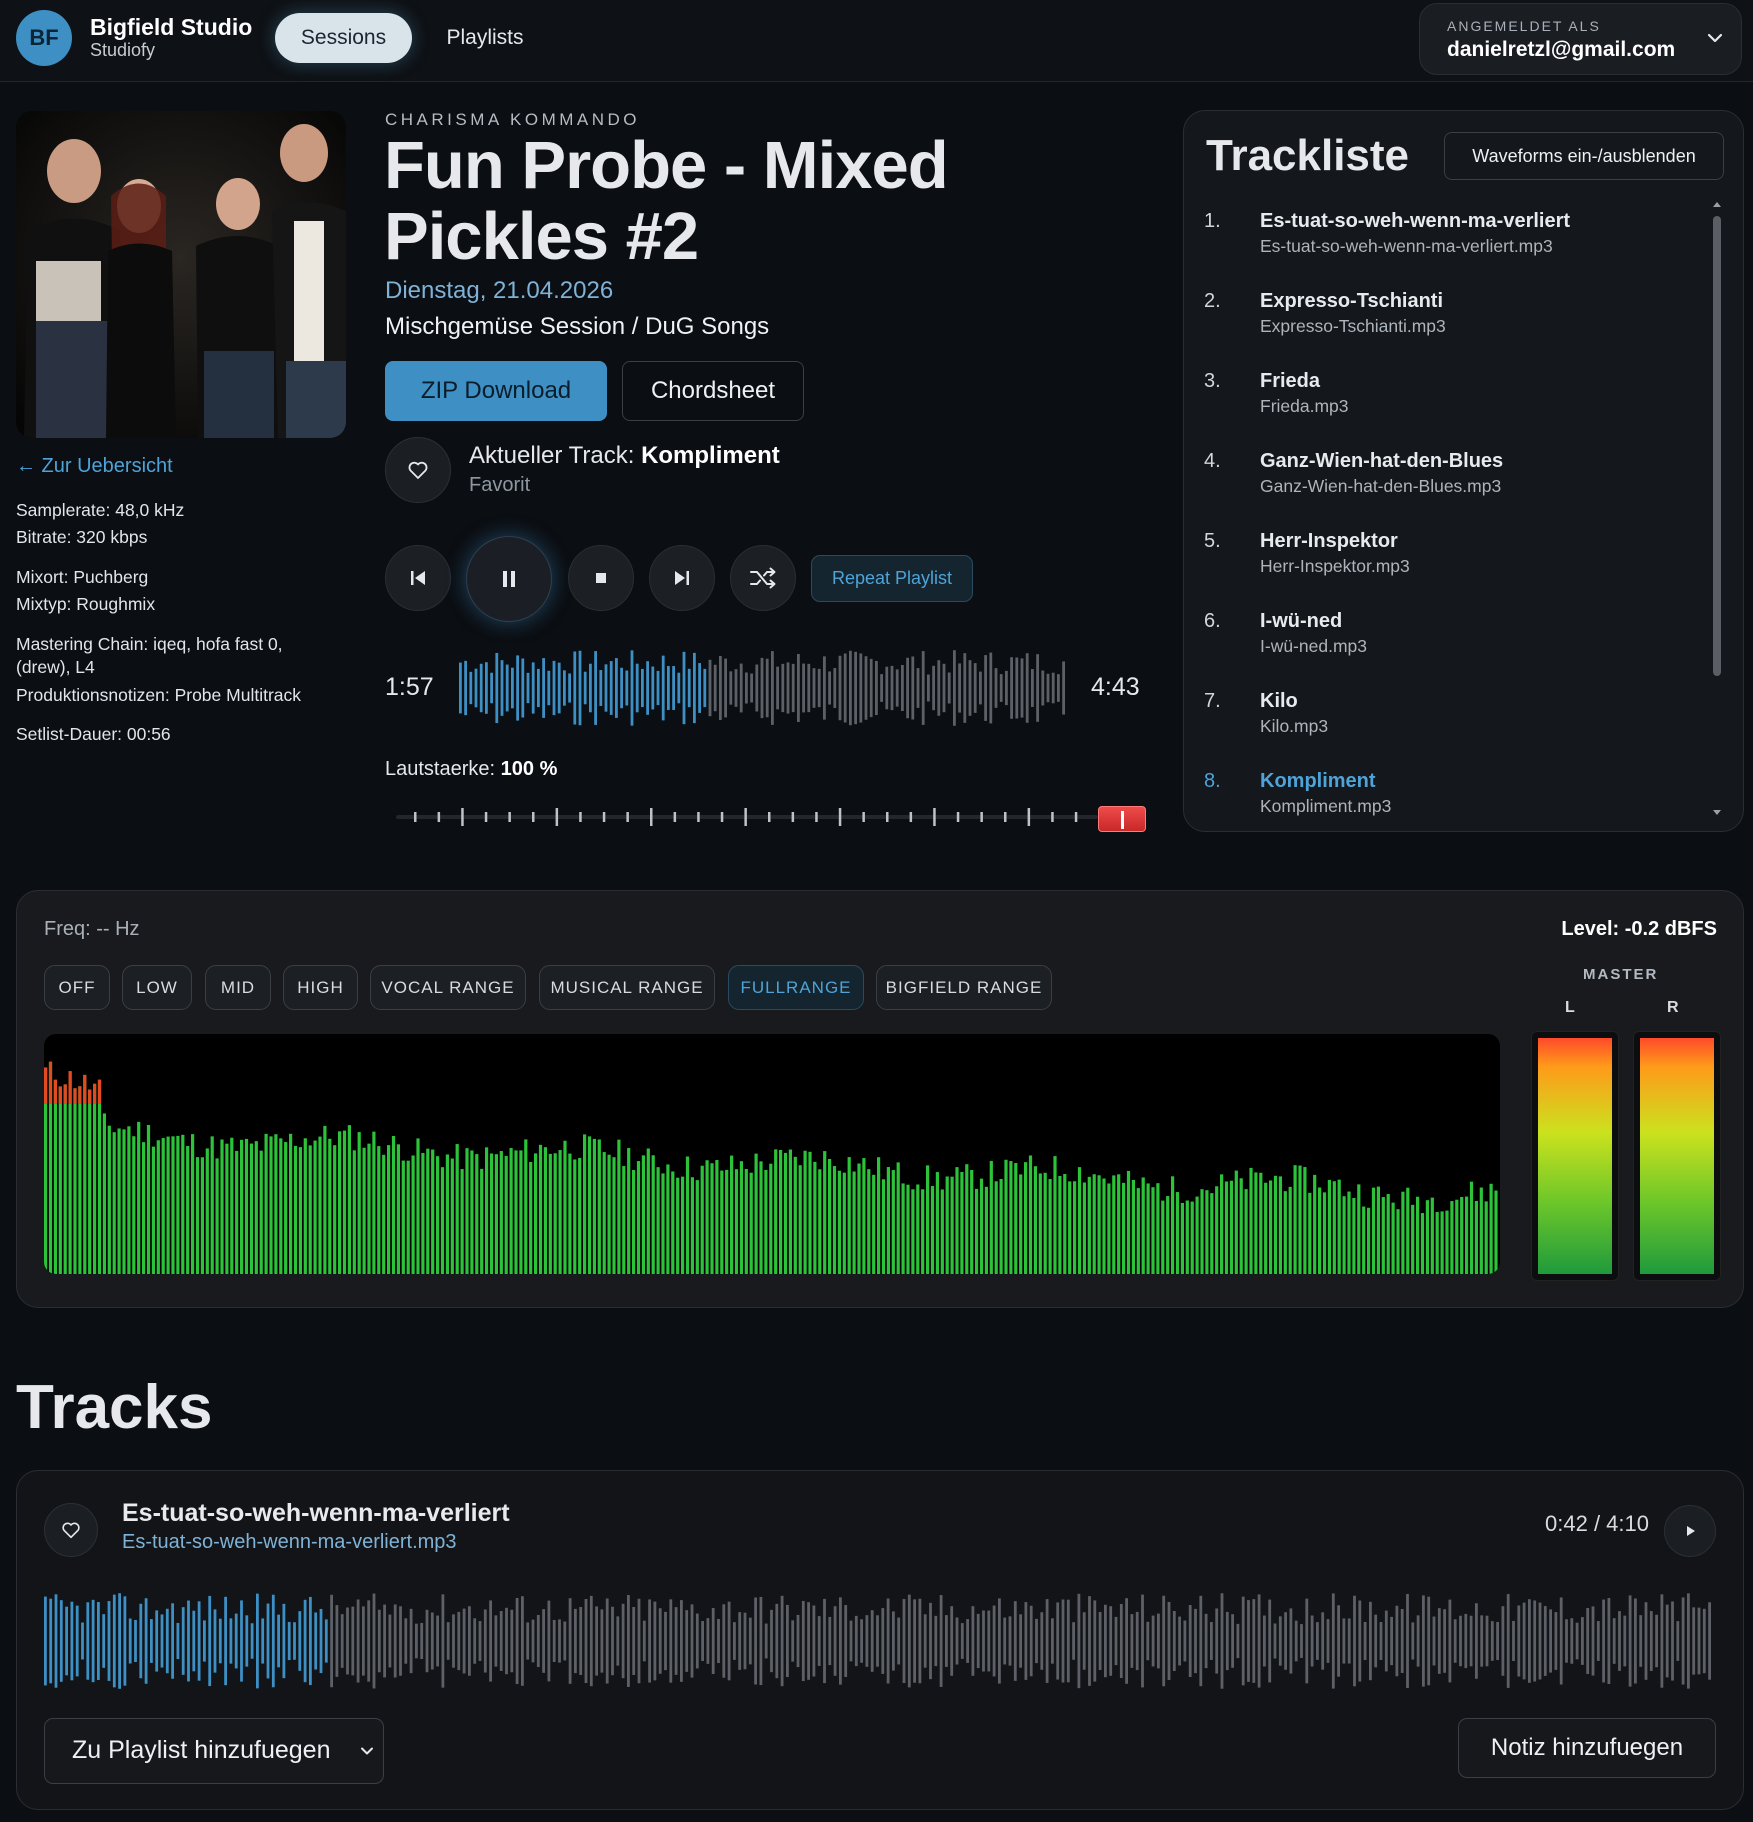  Describe the element at coordinates (214, 1751) in the screenshot. I see `add-to-playlist-select: Zu Playlist hinzufuegen` at that location.